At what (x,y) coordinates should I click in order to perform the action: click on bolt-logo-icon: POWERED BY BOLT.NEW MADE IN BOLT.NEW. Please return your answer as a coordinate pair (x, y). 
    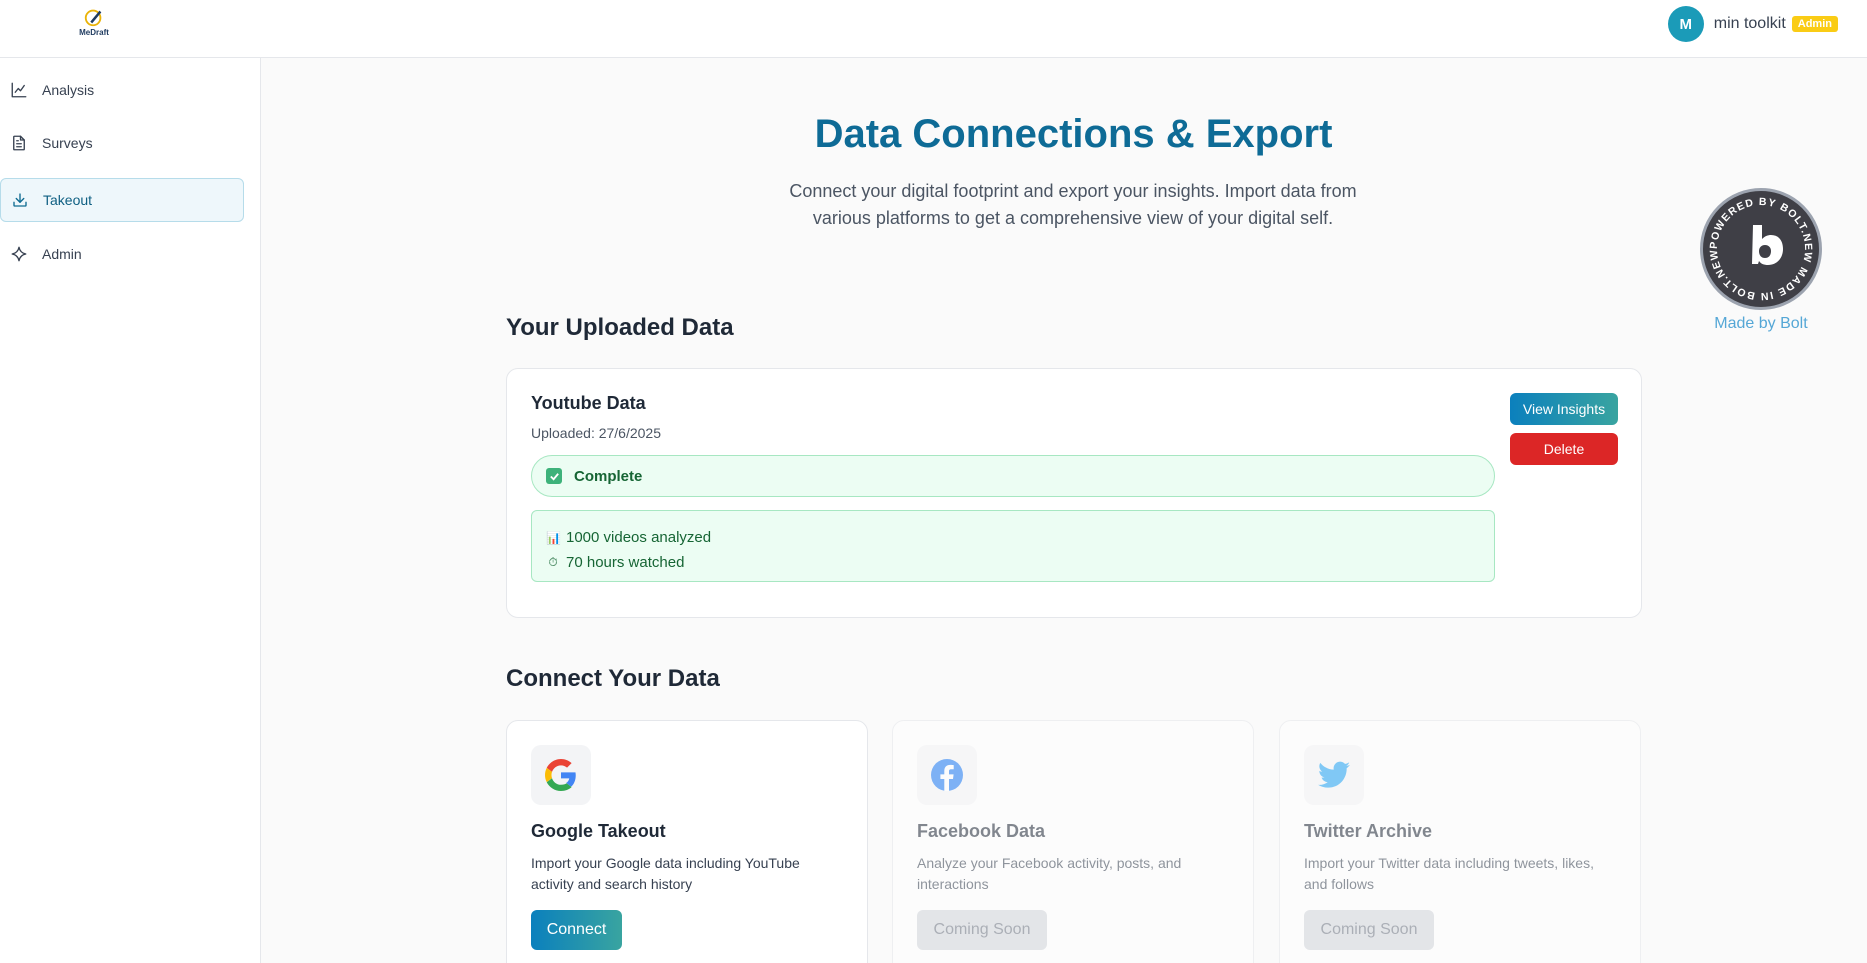
    Looking at the image, I should click on (1761, 249).